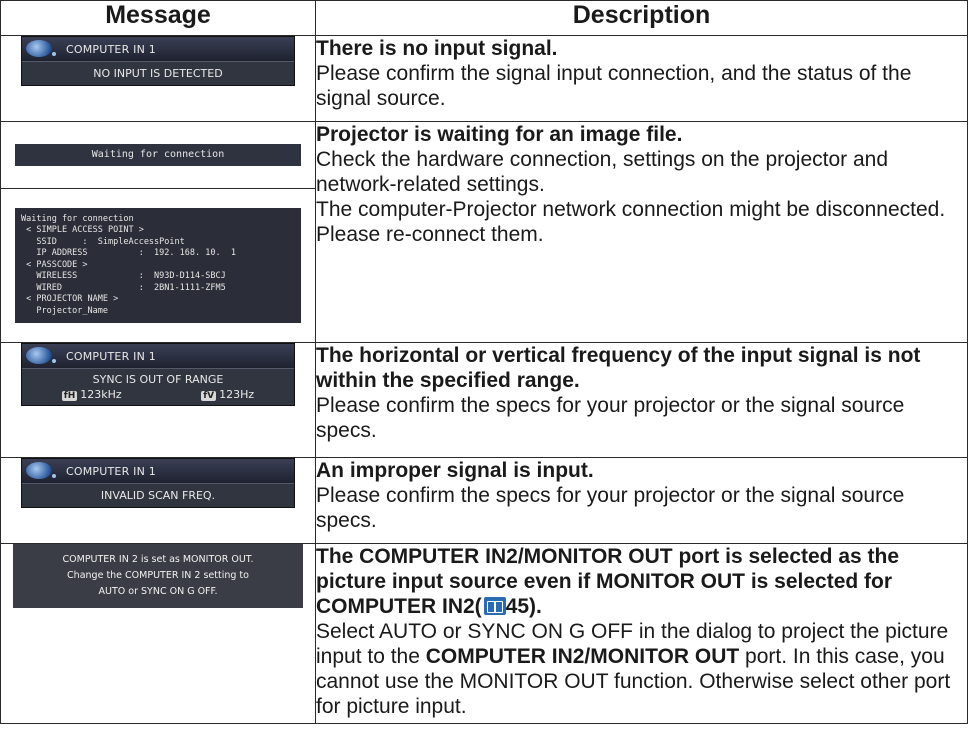  I want to click on osd-message: NO INPUT IS DETECTED, so click(158, 73).